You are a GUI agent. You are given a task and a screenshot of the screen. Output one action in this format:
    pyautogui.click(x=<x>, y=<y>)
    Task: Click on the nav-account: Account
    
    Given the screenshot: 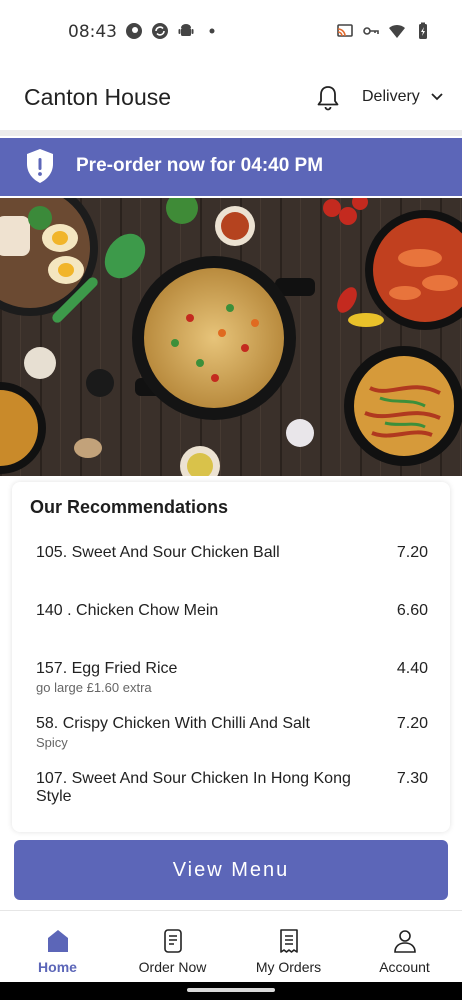 What is the action you would take?
    pyautogui.click(x=404, y=951)
    